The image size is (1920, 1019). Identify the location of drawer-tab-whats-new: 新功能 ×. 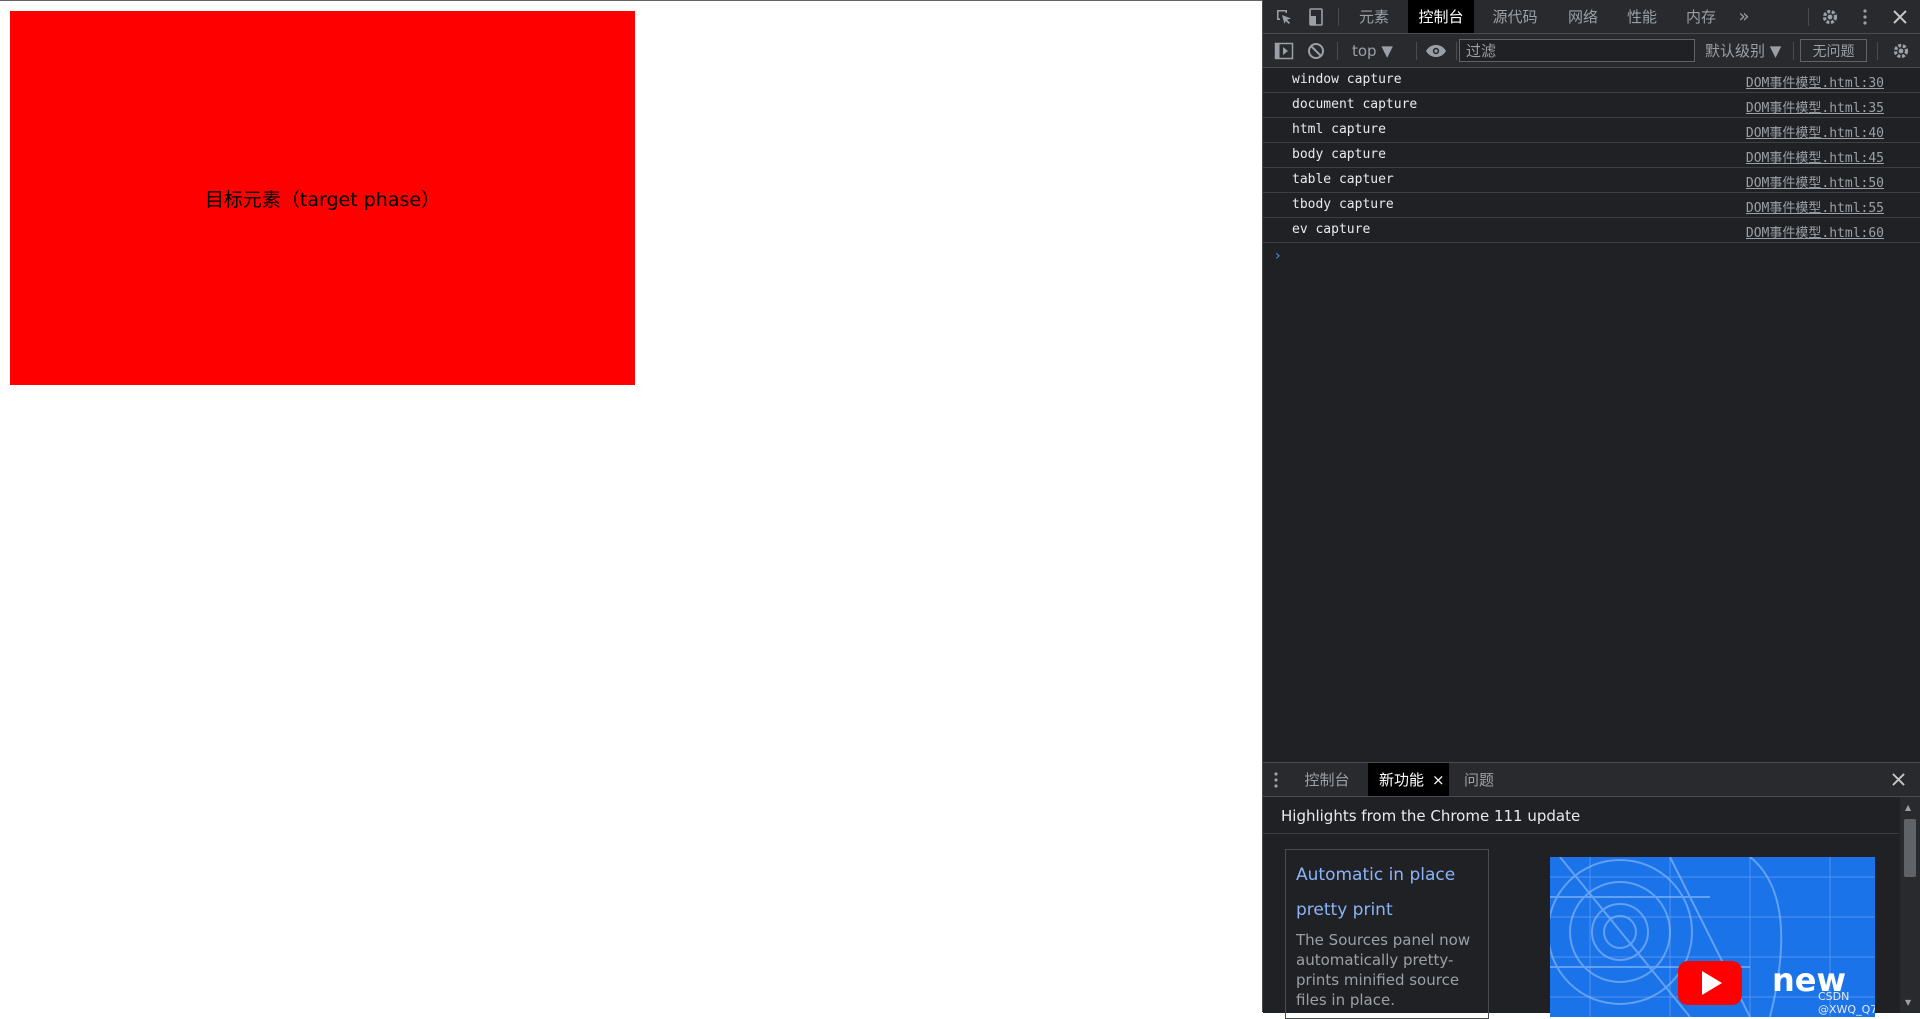
(1408, 779).